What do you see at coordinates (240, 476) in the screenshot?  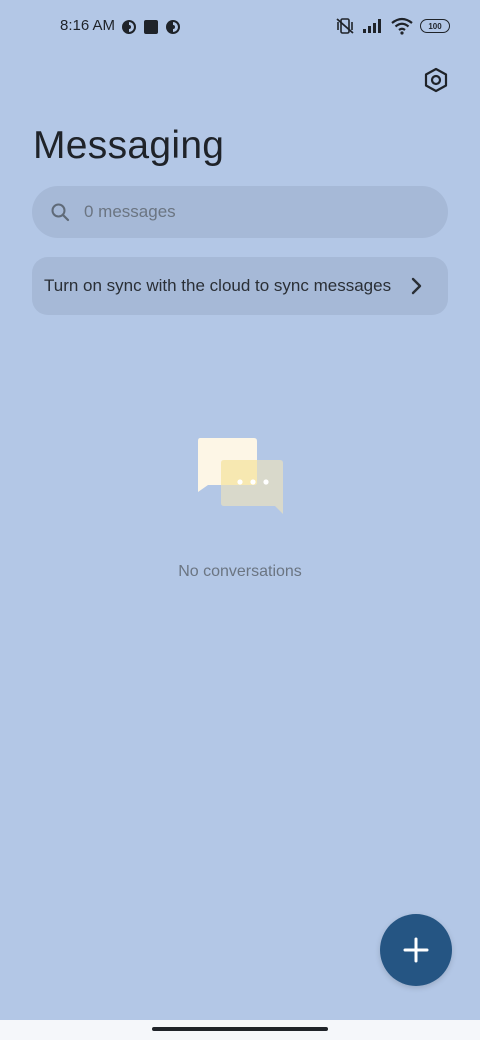 I see `chat-bubbles-icon` at bounding box center [240, 476].